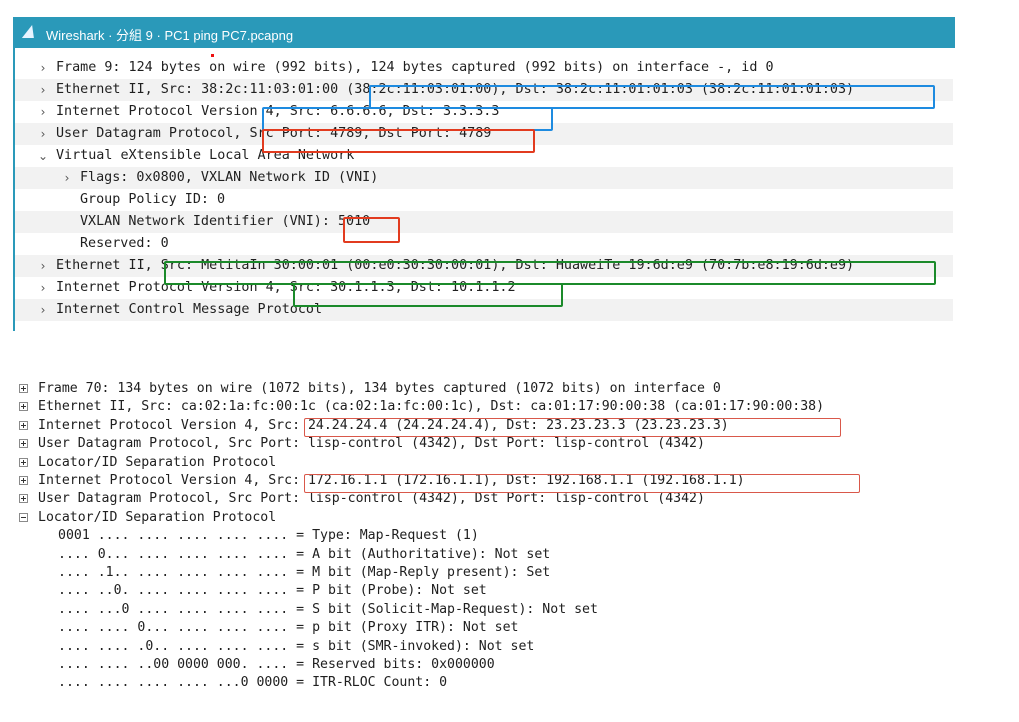 The image size is (1019, 722). What do you see at coordinates (124, 243) in the screenshot?
I see `tree-row-label: Reserved: 0` at bounding box center [124, 243].